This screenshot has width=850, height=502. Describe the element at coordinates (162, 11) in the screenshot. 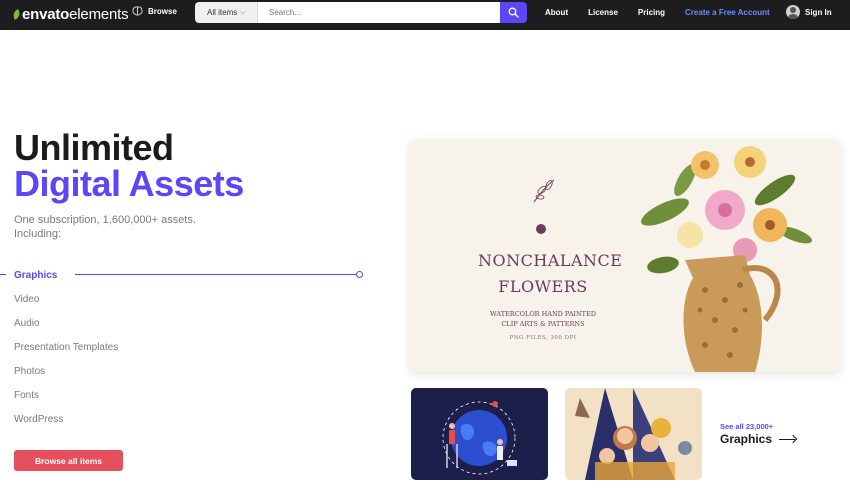

I see `browse-label: Browse` at that location.